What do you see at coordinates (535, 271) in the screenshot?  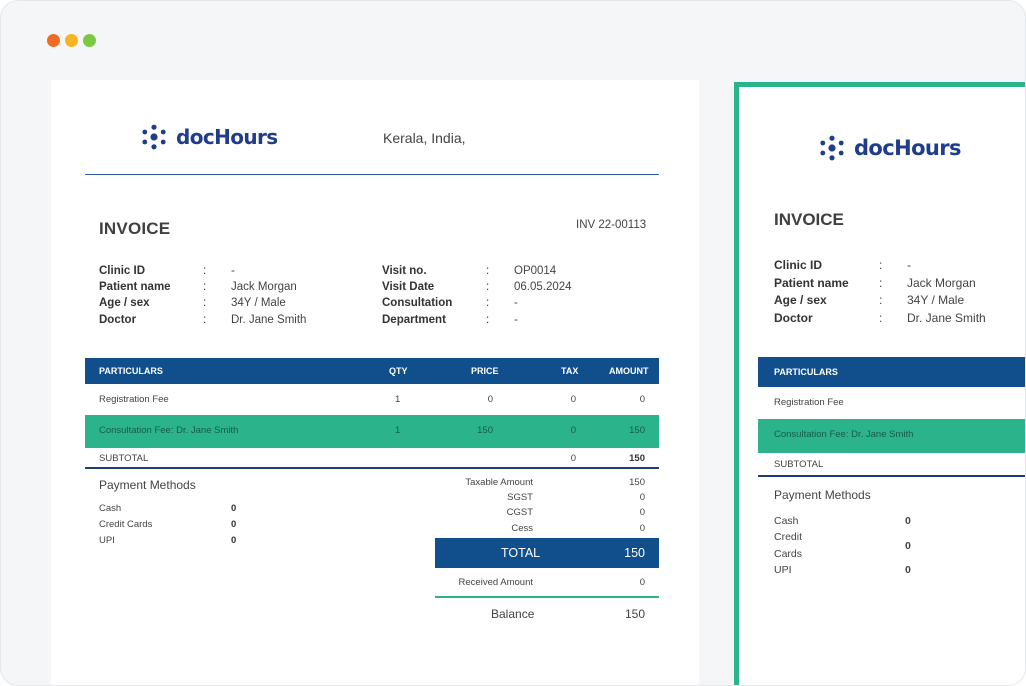 I see `visit-no-value: OP0014` at bounding box center [535, 271].